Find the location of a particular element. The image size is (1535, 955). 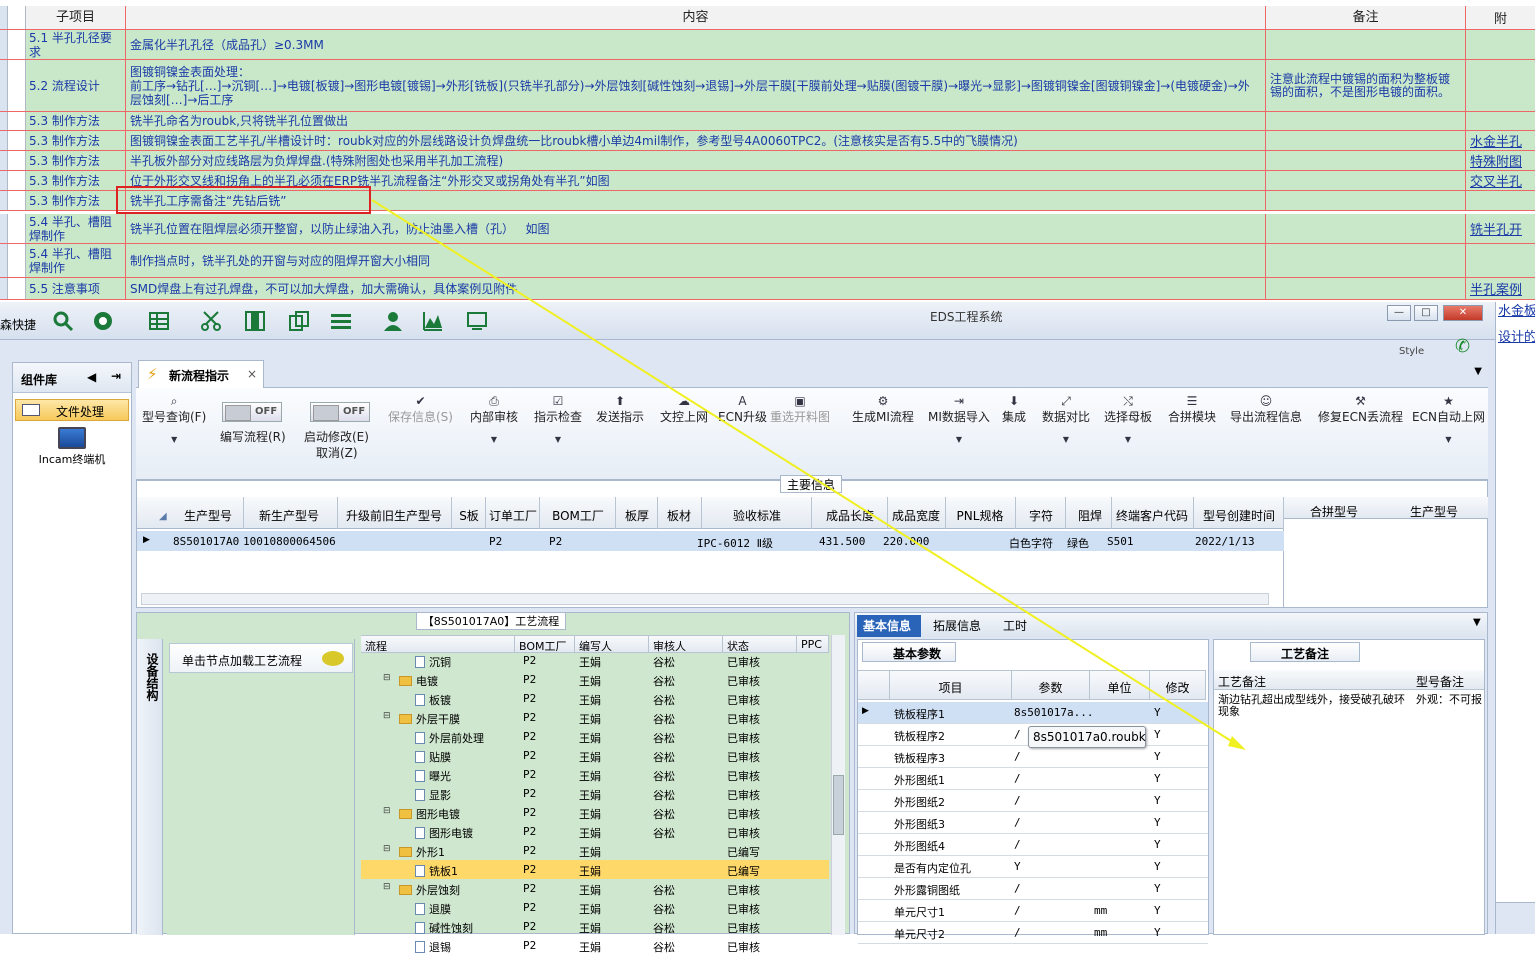

param-row: 外形图纸2 / Y is located at coordinates (1033, 801).